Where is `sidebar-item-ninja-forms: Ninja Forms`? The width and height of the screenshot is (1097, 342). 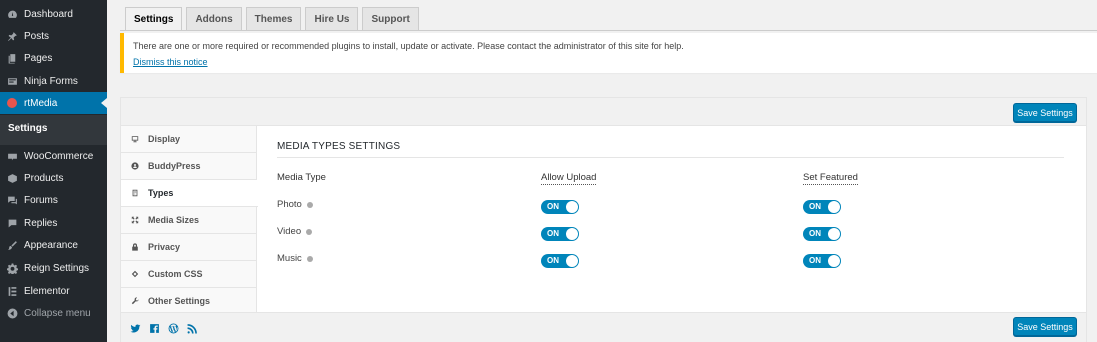 sidebar-item-ninja-forms: Ninja Forms is located at coordinates (53, 81).